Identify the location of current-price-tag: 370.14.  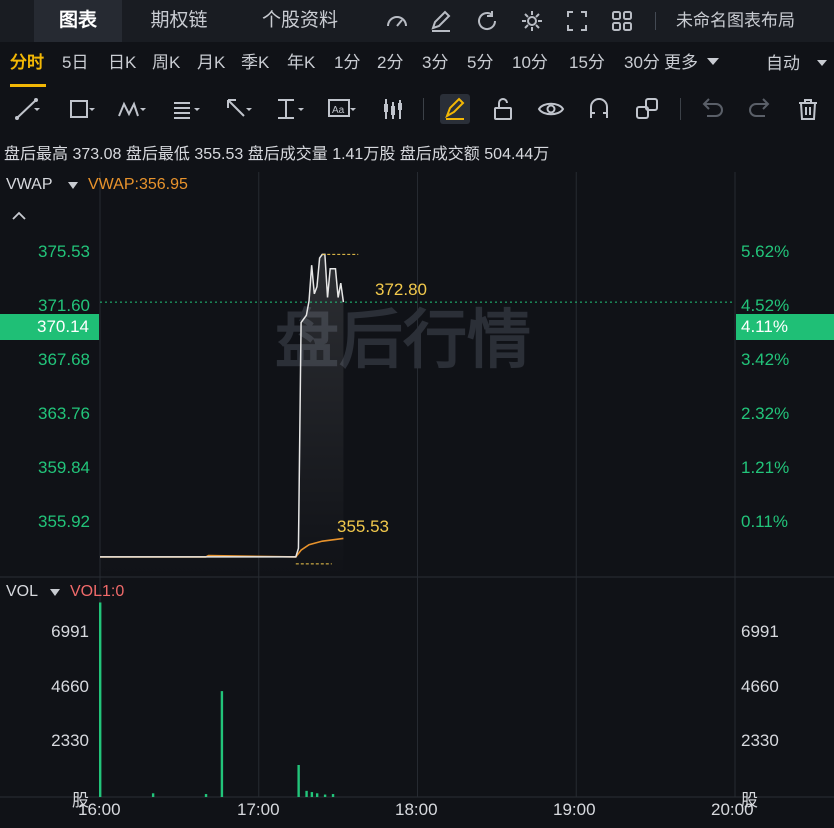
(49, 327).